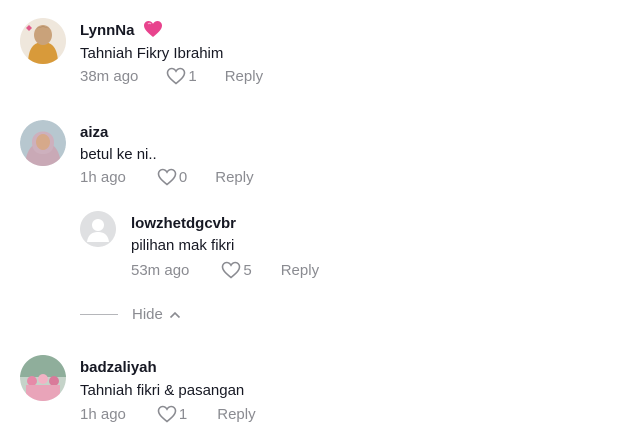 The height and width of the screenshot is (436, 630). Describe the element at coordinates (118, 367) in the screenshot. I see `comment-username: badzaliyah` at that location.